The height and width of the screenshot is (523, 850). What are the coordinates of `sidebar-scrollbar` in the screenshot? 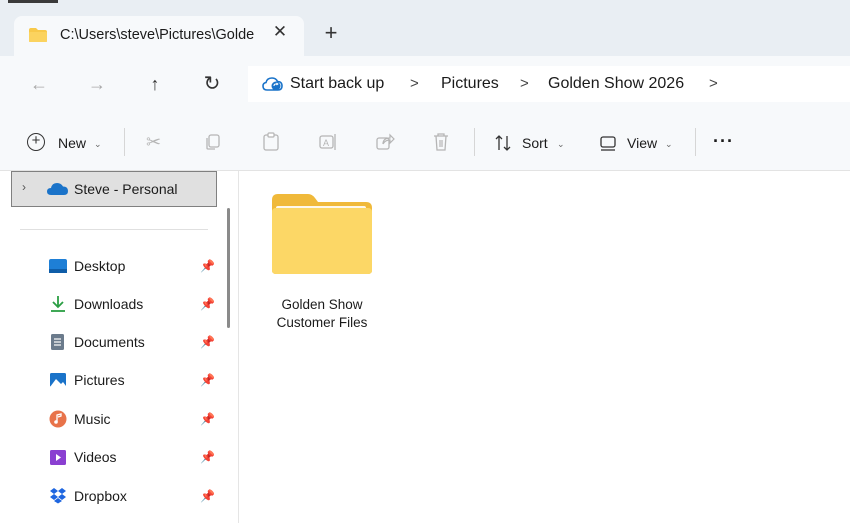 It's located at (228, 268).